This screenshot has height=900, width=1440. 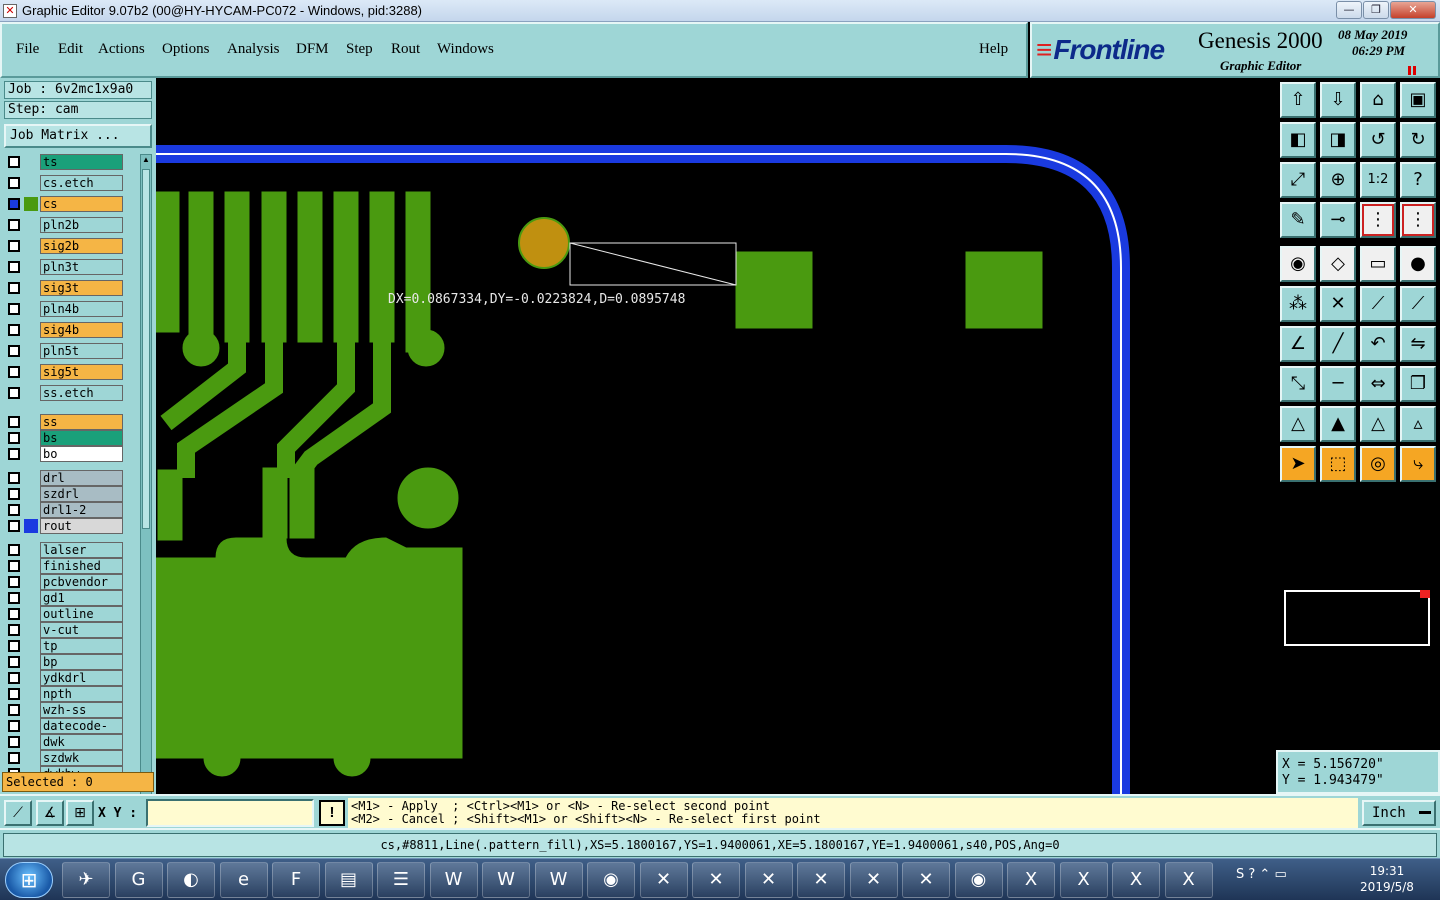 What do you see at coordinates (81, 510) in the screenshot?
I see `layer-name: drl1-2` at bounding box center [81, 510].